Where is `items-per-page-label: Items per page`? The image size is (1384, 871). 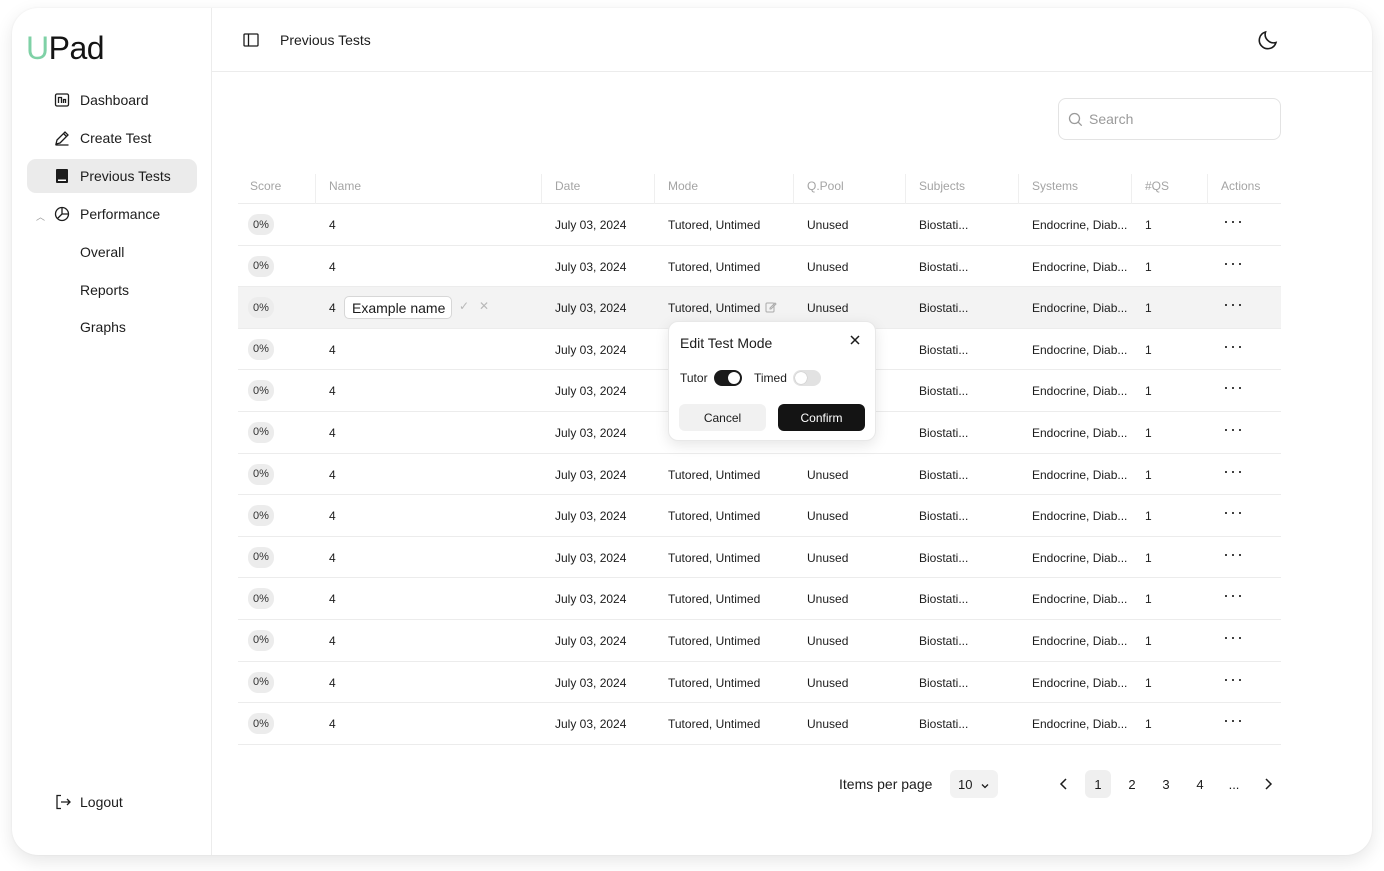
items-per-page-label: Items per page is located at coordinates (886, 784).